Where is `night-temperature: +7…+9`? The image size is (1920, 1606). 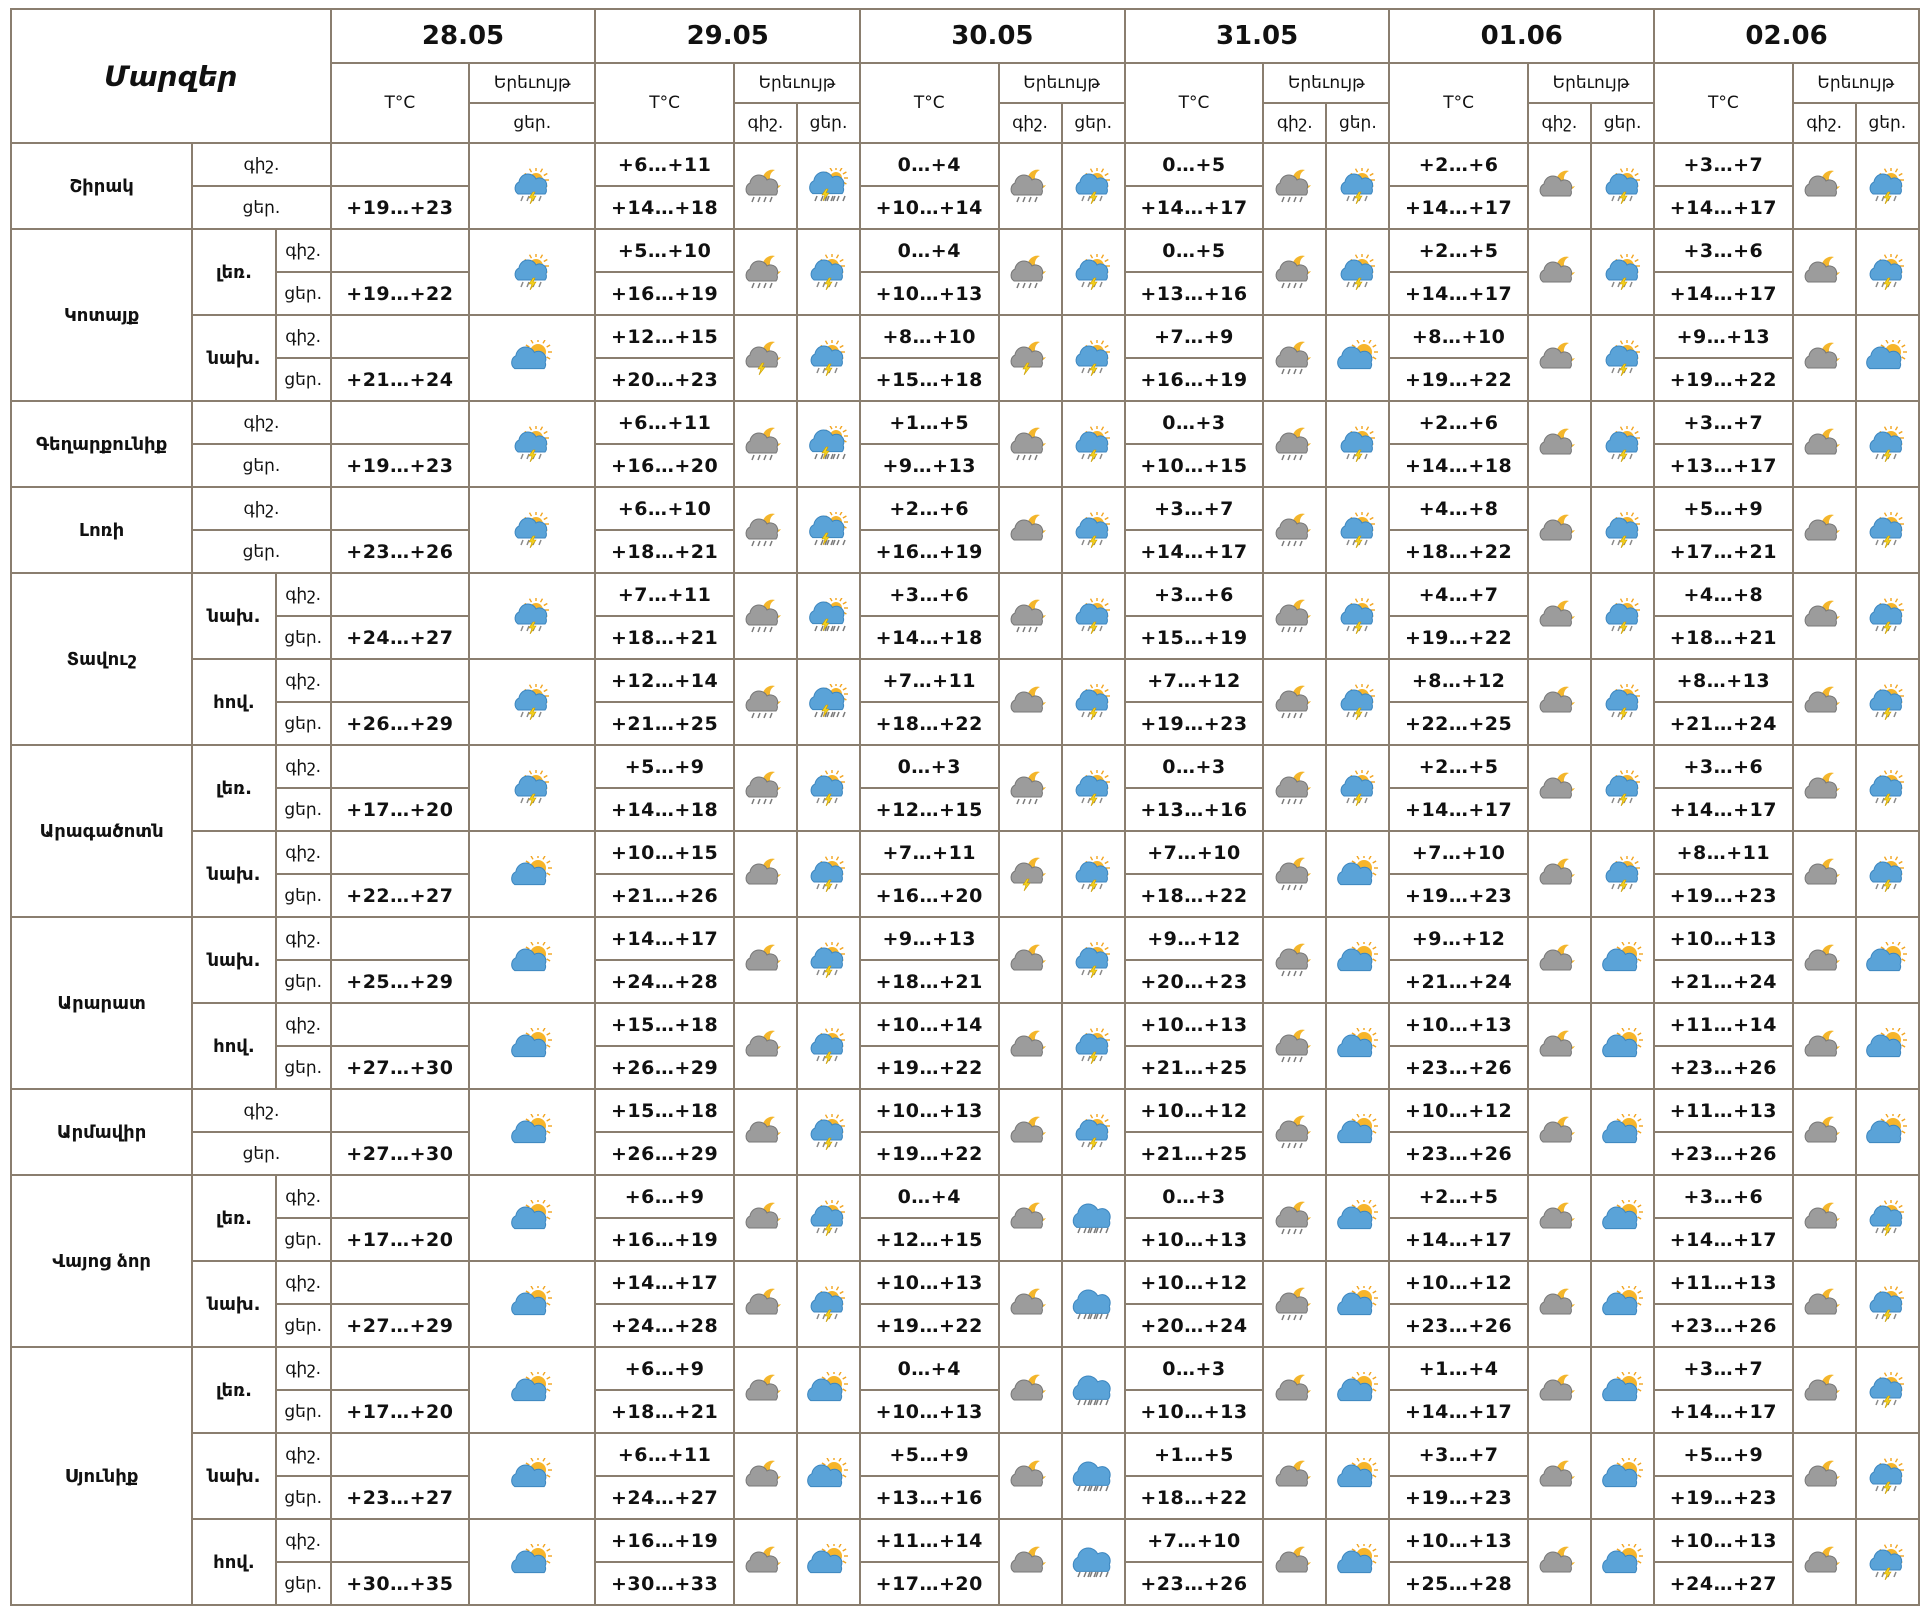 night-temperature: +7…+9 is located at coordinates (1194, 336).